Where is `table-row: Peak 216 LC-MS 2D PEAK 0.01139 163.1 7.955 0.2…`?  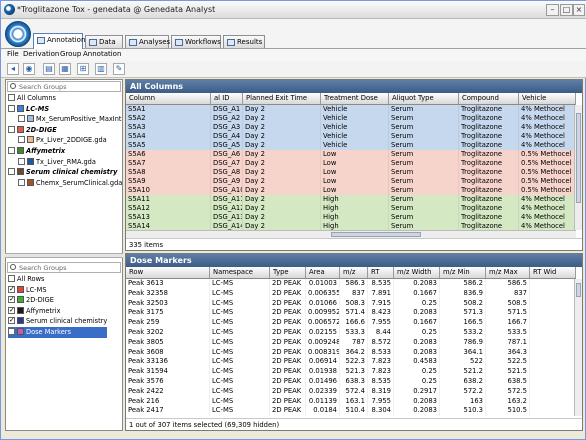 table-row: Peak 216 LC-MS 2D PEAK 0.01139 163.1 7.955 0.2… is located at coordinates (351, 401).